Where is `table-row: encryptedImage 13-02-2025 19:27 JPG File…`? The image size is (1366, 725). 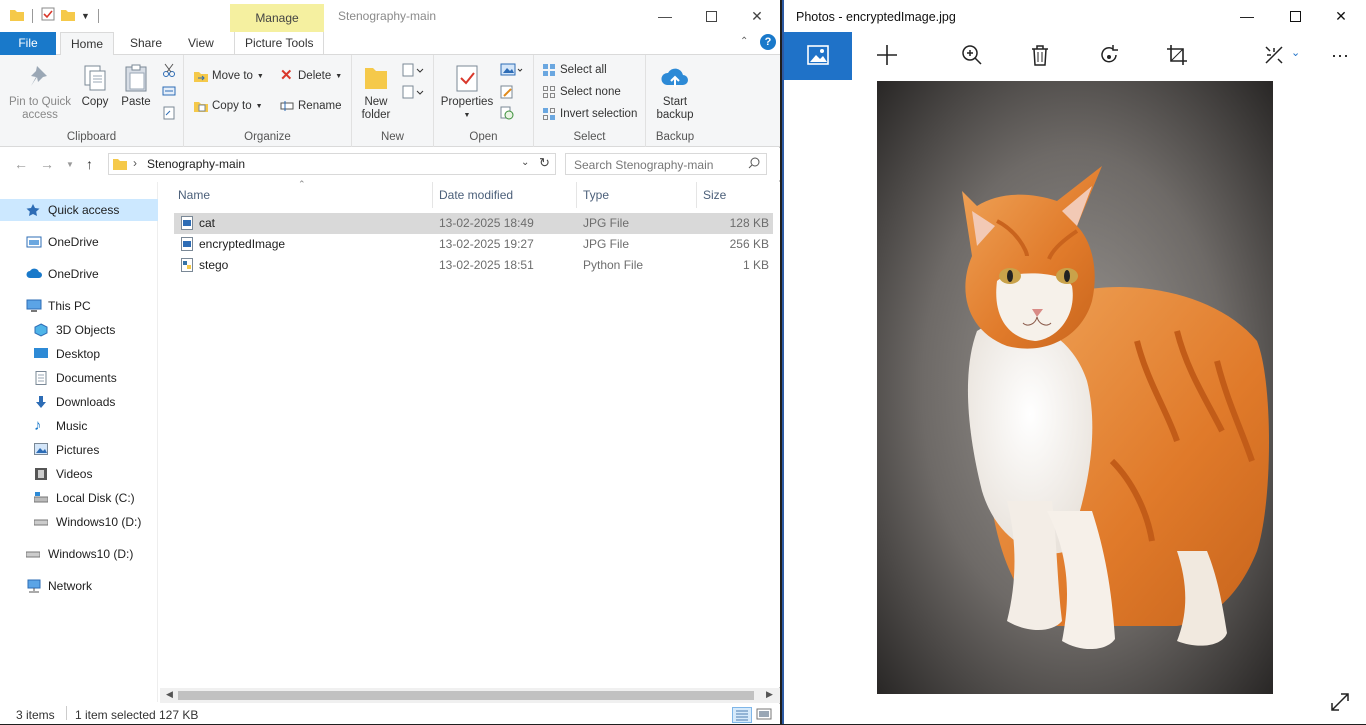
table-row: encryptedImage 13-02-2025 19:27 JPG File… is located at coordinates (473, 244).